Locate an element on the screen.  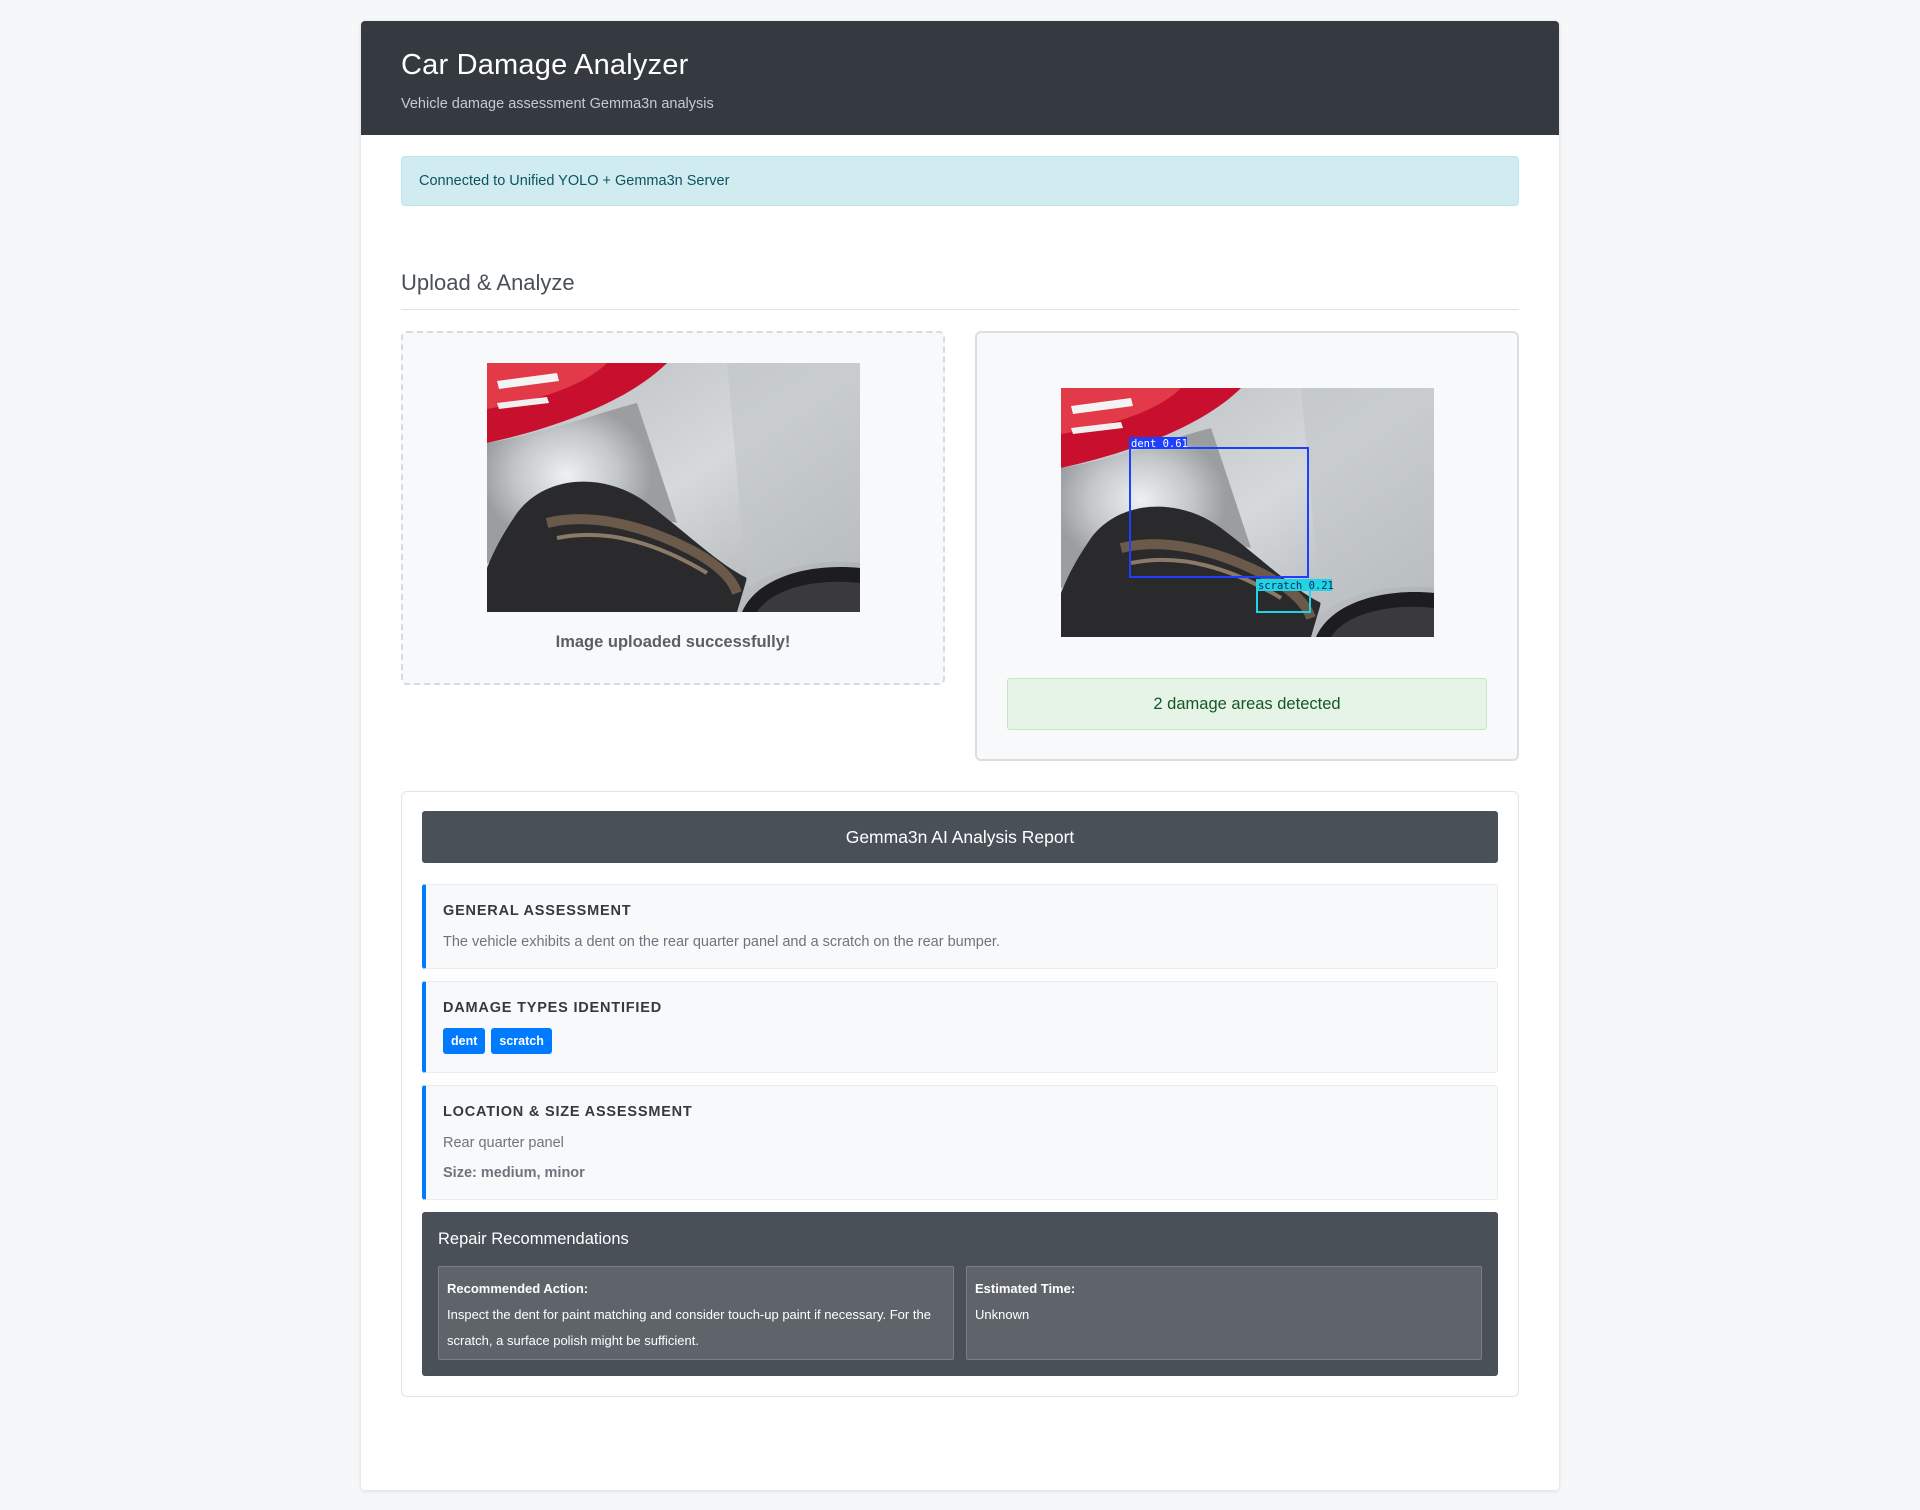
report-title: Gemma3n AI Analysis Report is located at coordinates (960, 836).